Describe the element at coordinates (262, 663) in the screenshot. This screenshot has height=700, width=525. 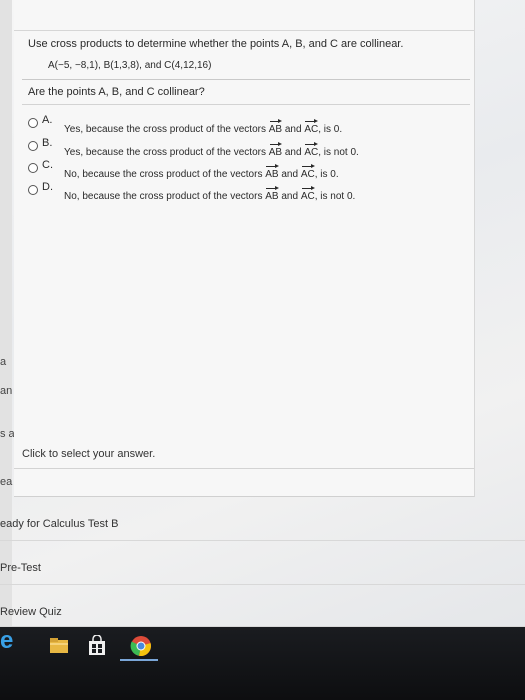
I see `taskbar: e` at that location.